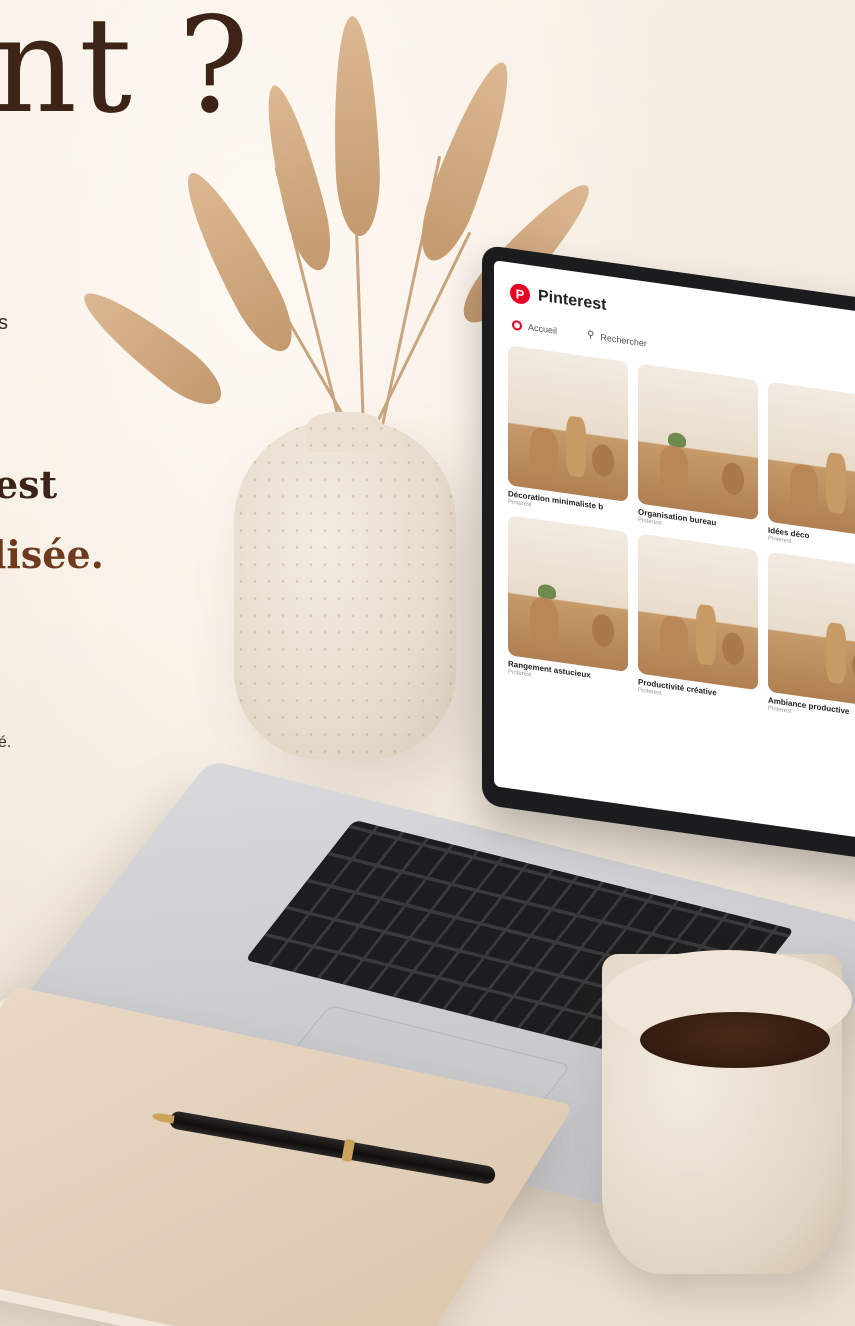 This screenshot has height=1326, width=855. Describe the element at coordinates (572, 300) in the screenshot. I see `app-title: Pinterest` at that location.